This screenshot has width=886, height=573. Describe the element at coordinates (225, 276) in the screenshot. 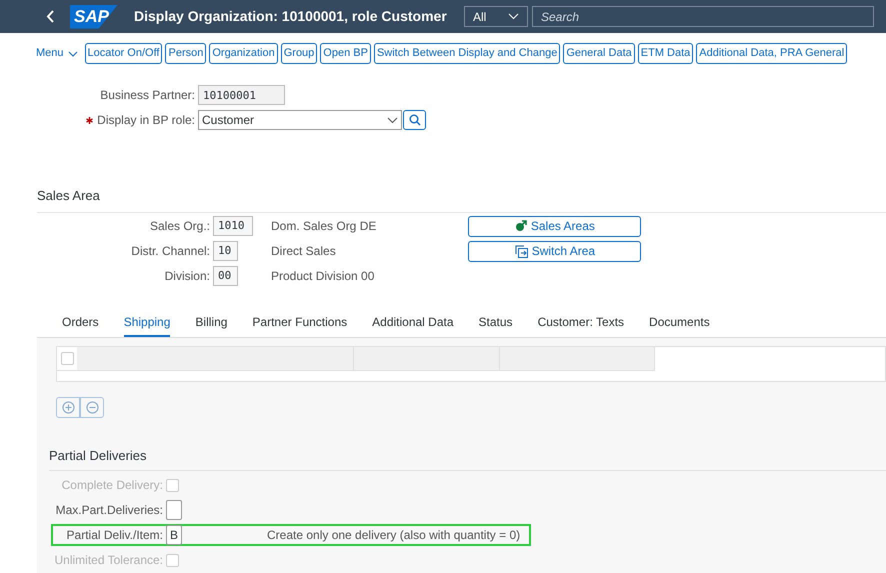

I see `code-field: 00` at that location.